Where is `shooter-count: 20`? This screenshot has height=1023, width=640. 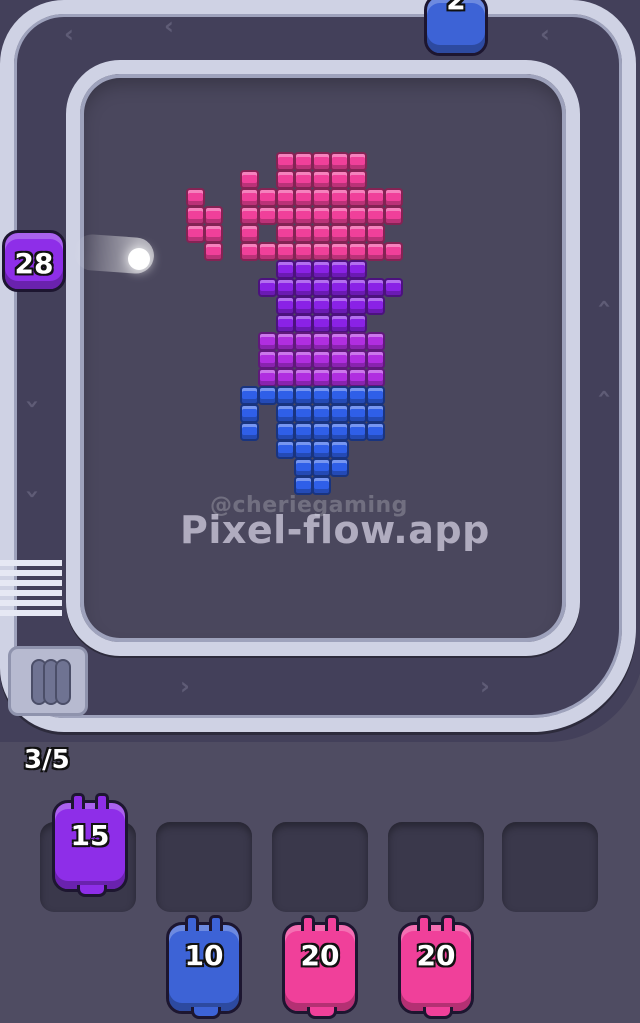
shooter-count: 20 is located at coordinates (320, 955).